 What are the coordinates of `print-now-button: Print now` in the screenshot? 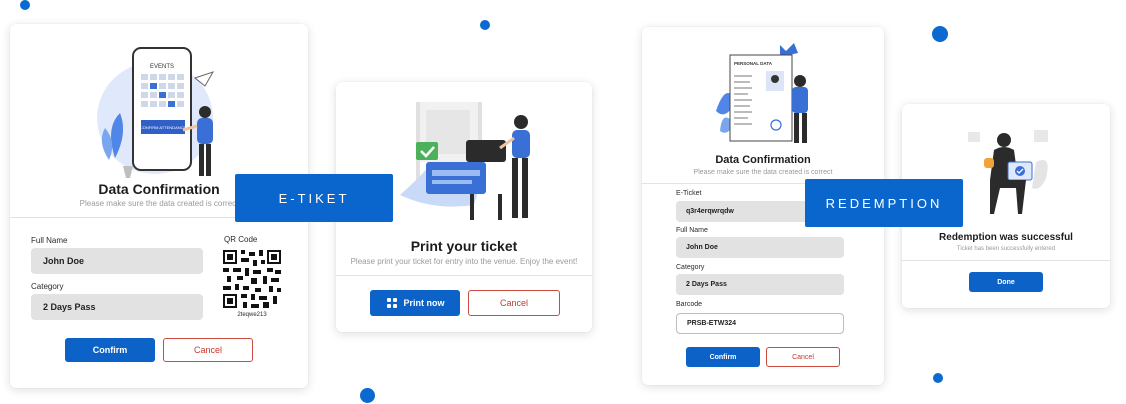 It's located at (415, 303).